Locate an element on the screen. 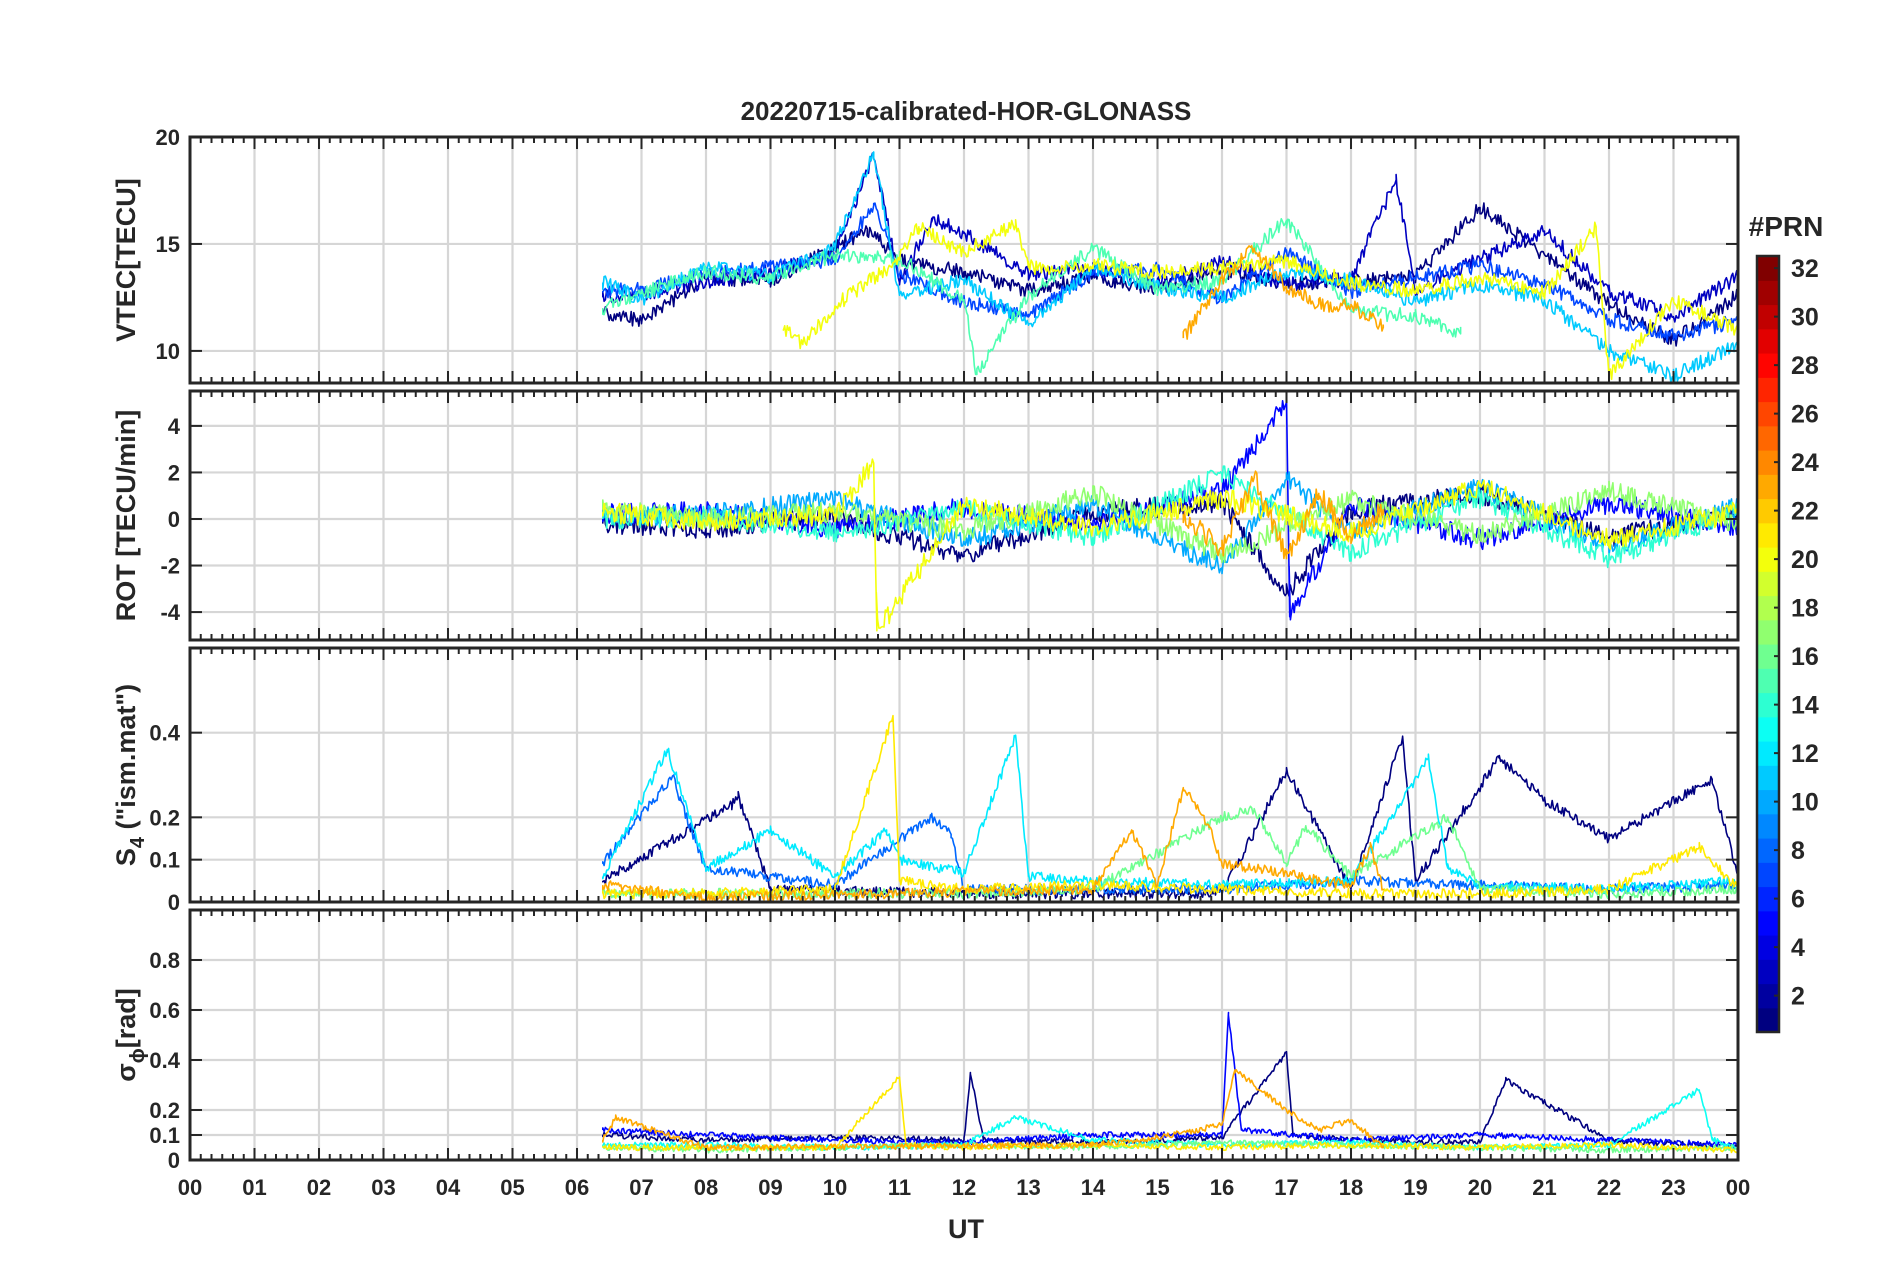 The width and height of the screenshot is (1902, 1272). x-tick-label: 16 is located at coordinates (1222, 1187).